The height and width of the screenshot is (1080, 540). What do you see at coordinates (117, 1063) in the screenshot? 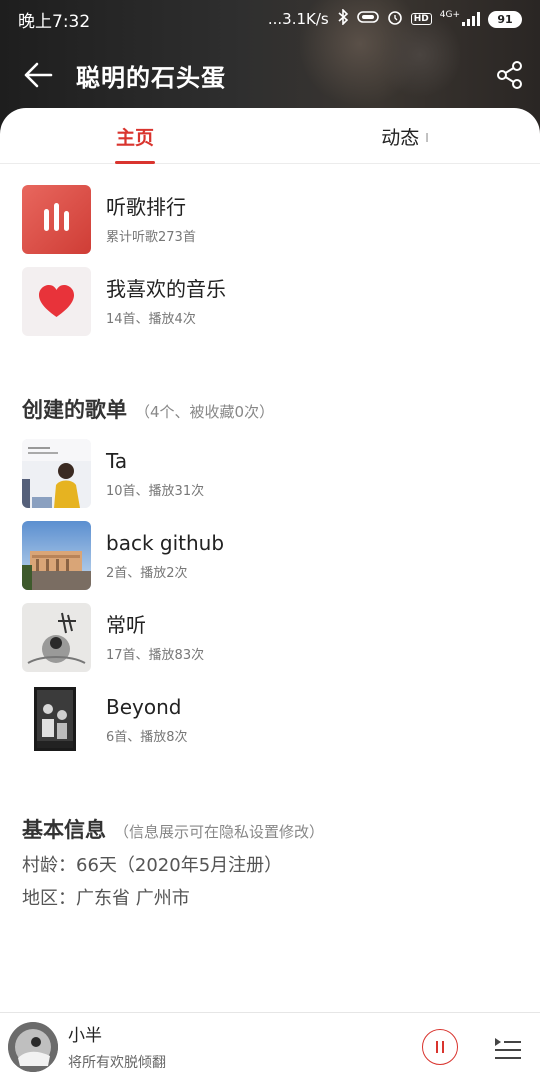
I see `player-lyric: 将所有欢脱倾翻` at bounding box center [117, 1063].